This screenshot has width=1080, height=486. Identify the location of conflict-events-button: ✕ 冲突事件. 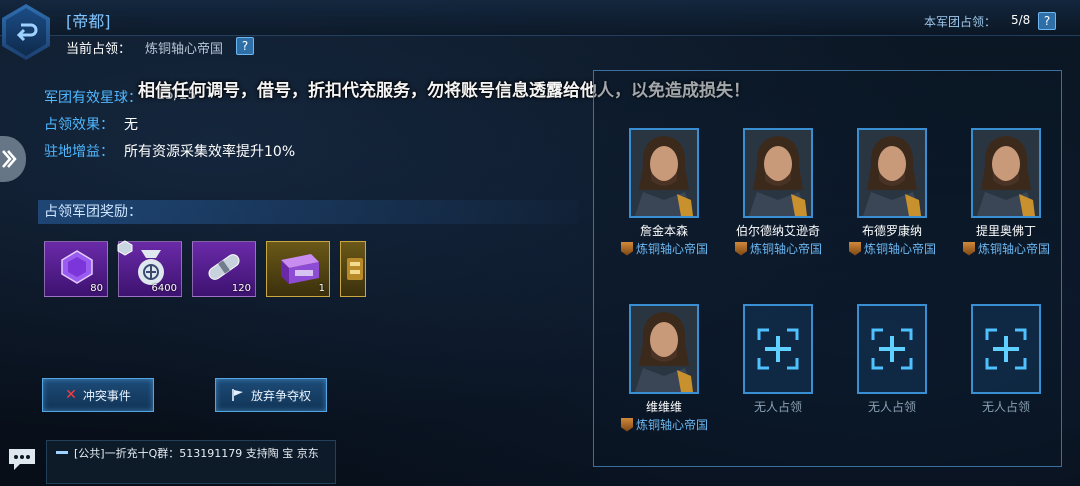
(98, 395).